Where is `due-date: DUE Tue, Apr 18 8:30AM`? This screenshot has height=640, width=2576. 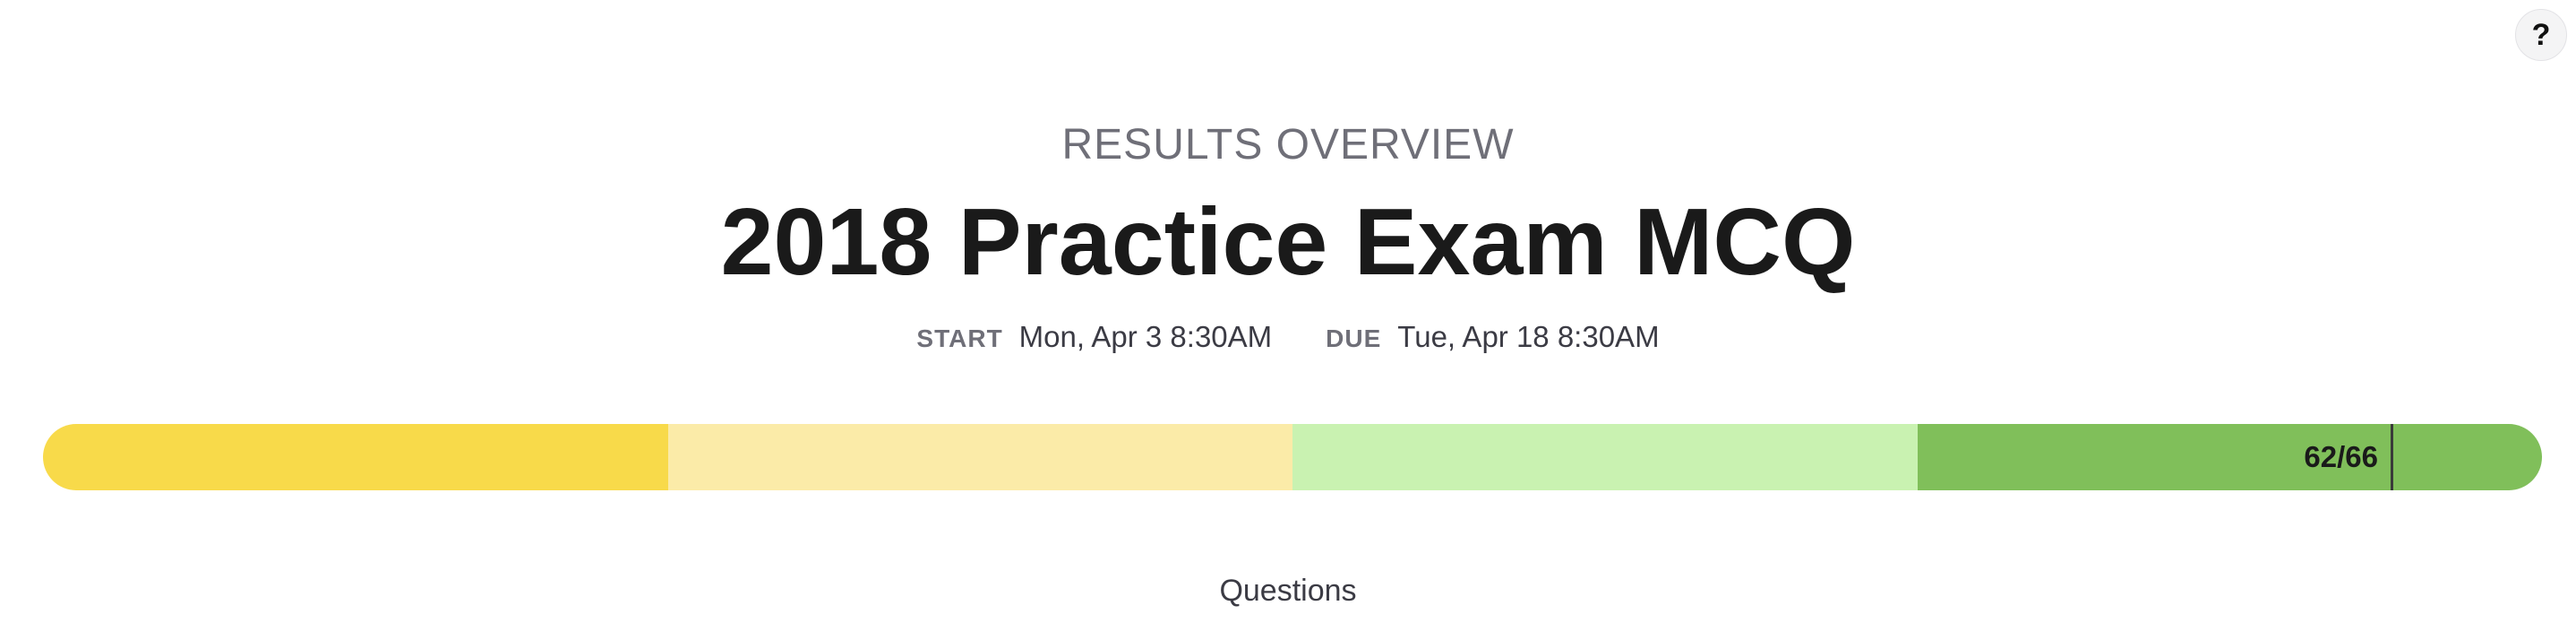 due-date: DUE Tue, Apr 18 8:30AM is located at coordinates (1492, 337).